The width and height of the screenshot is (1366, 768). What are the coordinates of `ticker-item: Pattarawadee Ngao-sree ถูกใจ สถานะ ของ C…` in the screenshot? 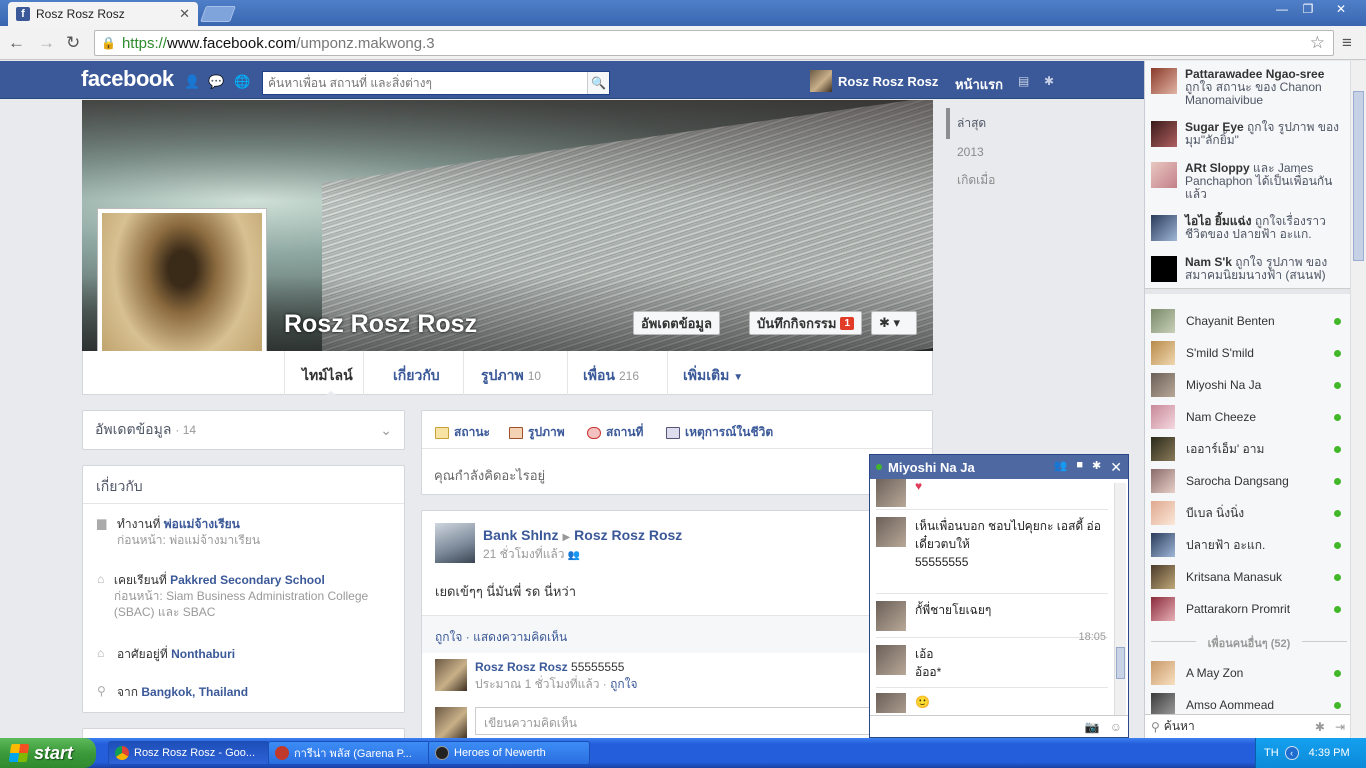 It's located at (1247, 87).